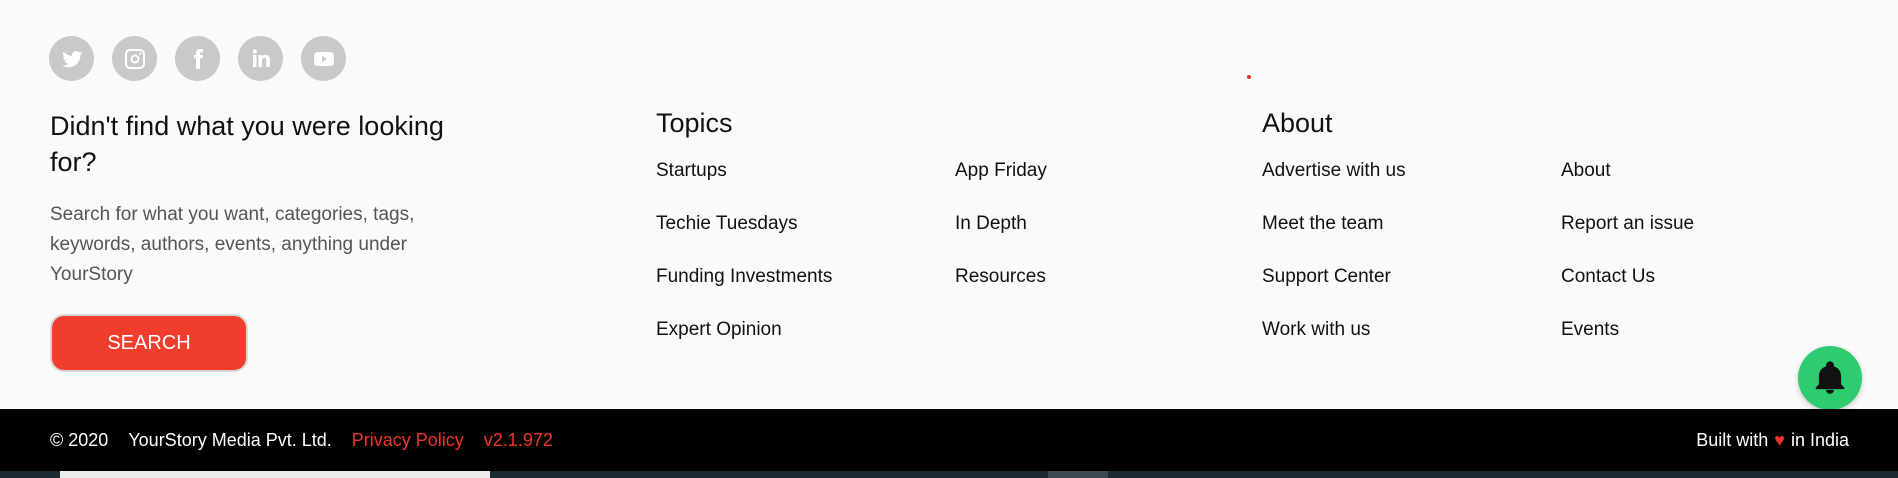  What do you see at coordinates (247, 144) in the screenshot?
I see `search-heading: Didn't find what you were looking for?` at bounding box center [247, 144].